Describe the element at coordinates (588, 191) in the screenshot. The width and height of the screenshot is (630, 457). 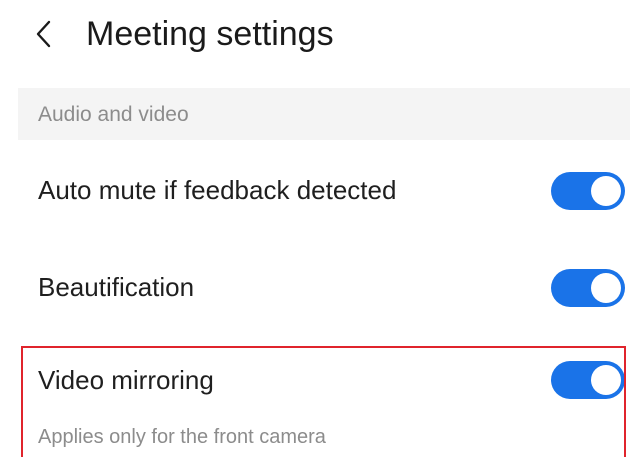
I see `auto-mute-toggle` at that location.